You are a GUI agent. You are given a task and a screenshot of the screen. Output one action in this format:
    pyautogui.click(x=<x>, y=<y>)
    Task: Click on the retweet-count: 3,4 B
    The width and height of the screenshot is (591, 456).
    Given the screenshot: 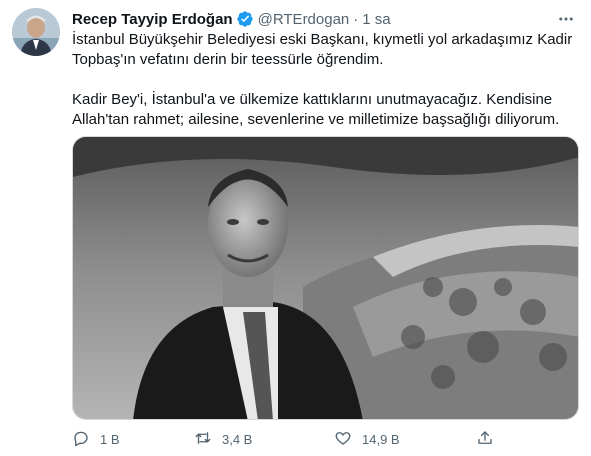 What is the action you would take?
    pyautogui.click(x=237, y=439)
    